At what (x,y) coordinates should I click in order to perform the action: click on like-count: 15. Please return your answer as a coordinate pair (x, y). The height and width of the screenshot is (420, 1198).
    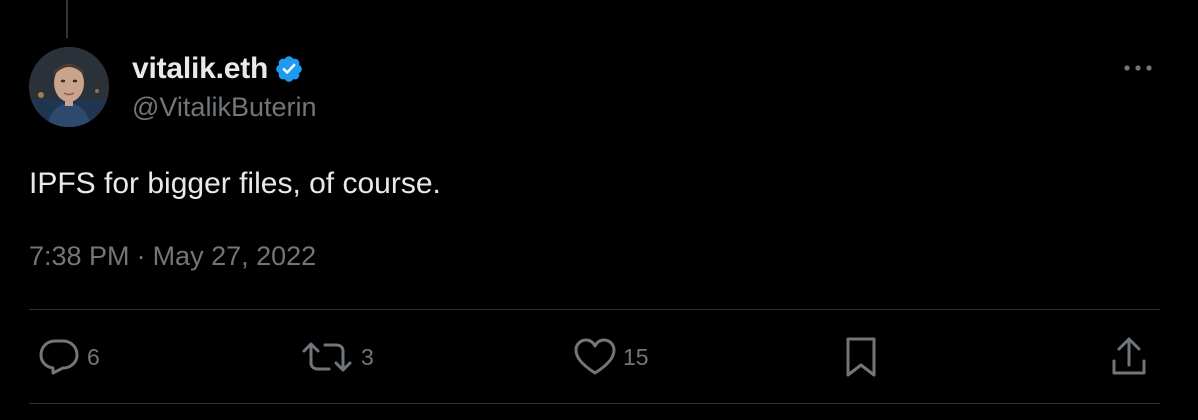
    Looking at the image, I should click on (636, 356).